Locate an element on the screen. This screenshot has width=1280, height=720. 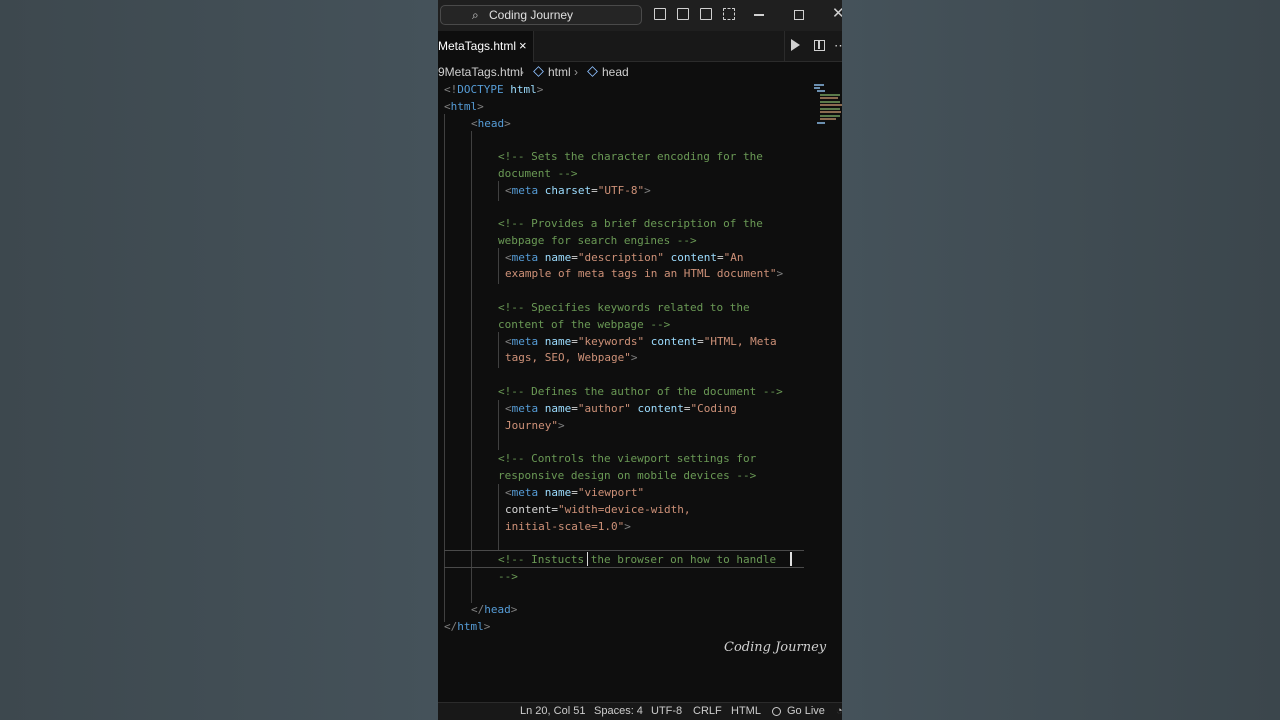
title-bar: ⌕ Coding Journey ✕ is located at coordinates (640, 15).